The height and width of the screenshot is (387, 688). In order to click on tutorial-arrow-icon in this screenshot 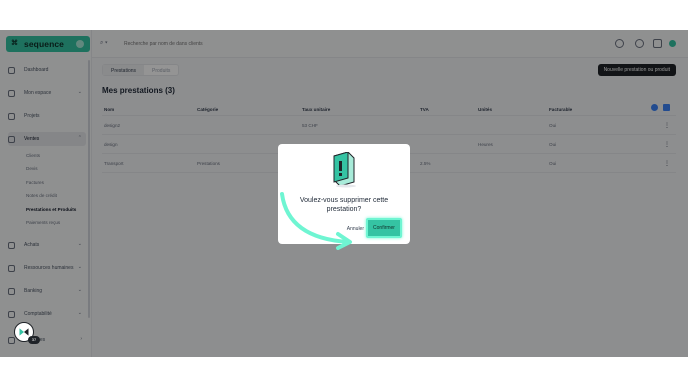, I will do `click(316, 221)`.